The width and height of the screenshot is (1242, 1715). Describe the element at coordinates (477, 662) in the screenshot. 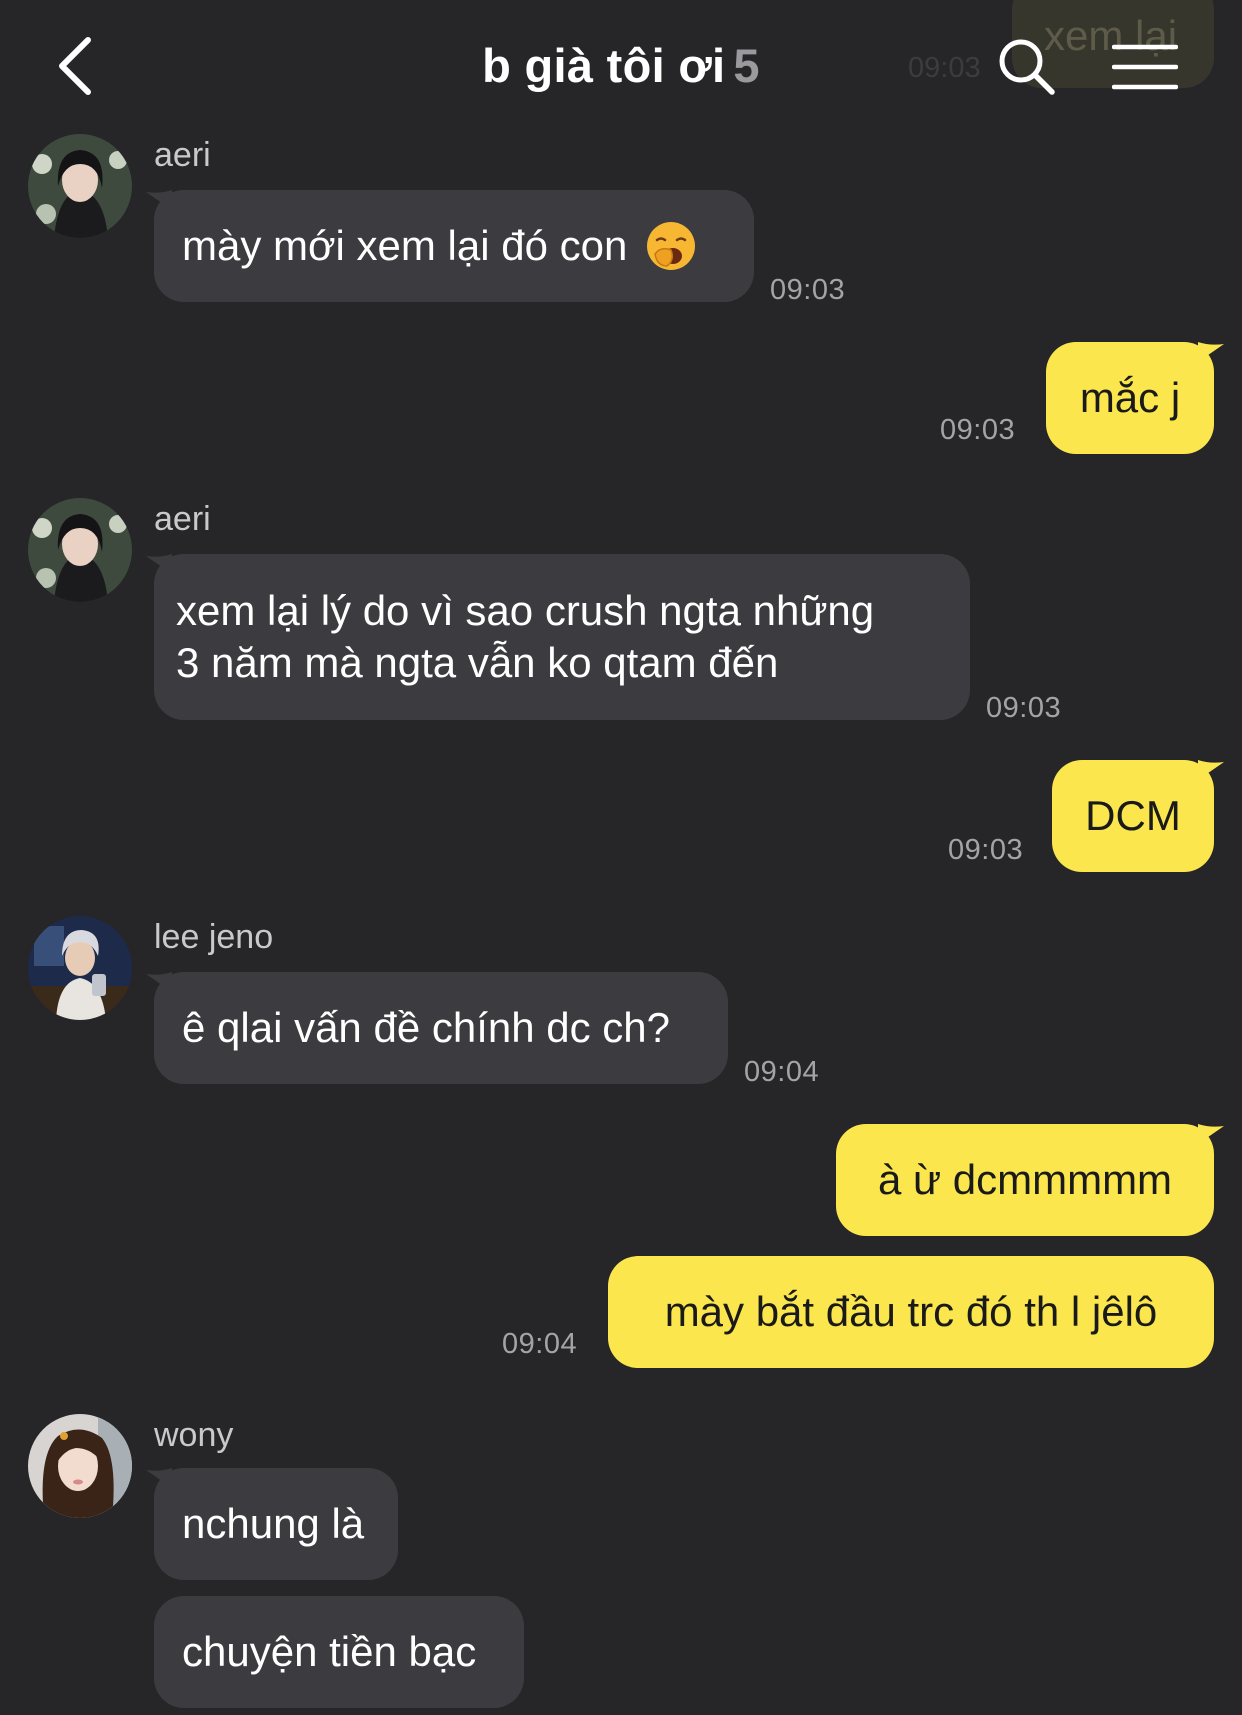

I see `message-text-line: 3 năm mà ngta vẫn ko qtam đến` at that location.